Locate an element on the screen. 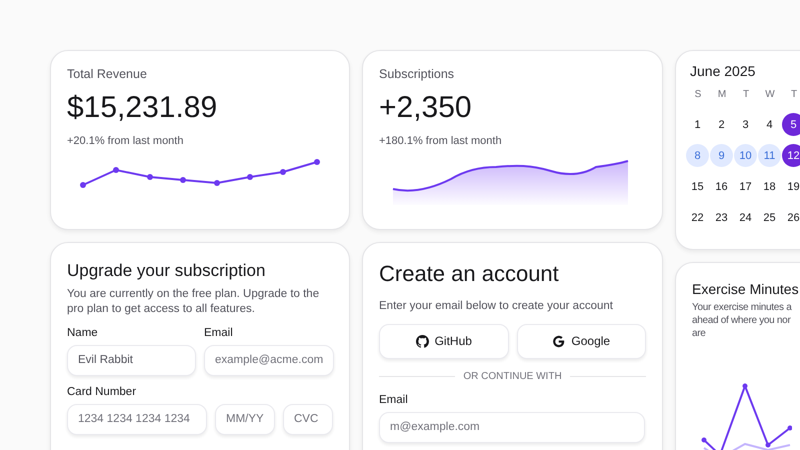 The height and width of the screenshot is (450, 800). calendar-day: 19 is located at coordinates (791, 186).